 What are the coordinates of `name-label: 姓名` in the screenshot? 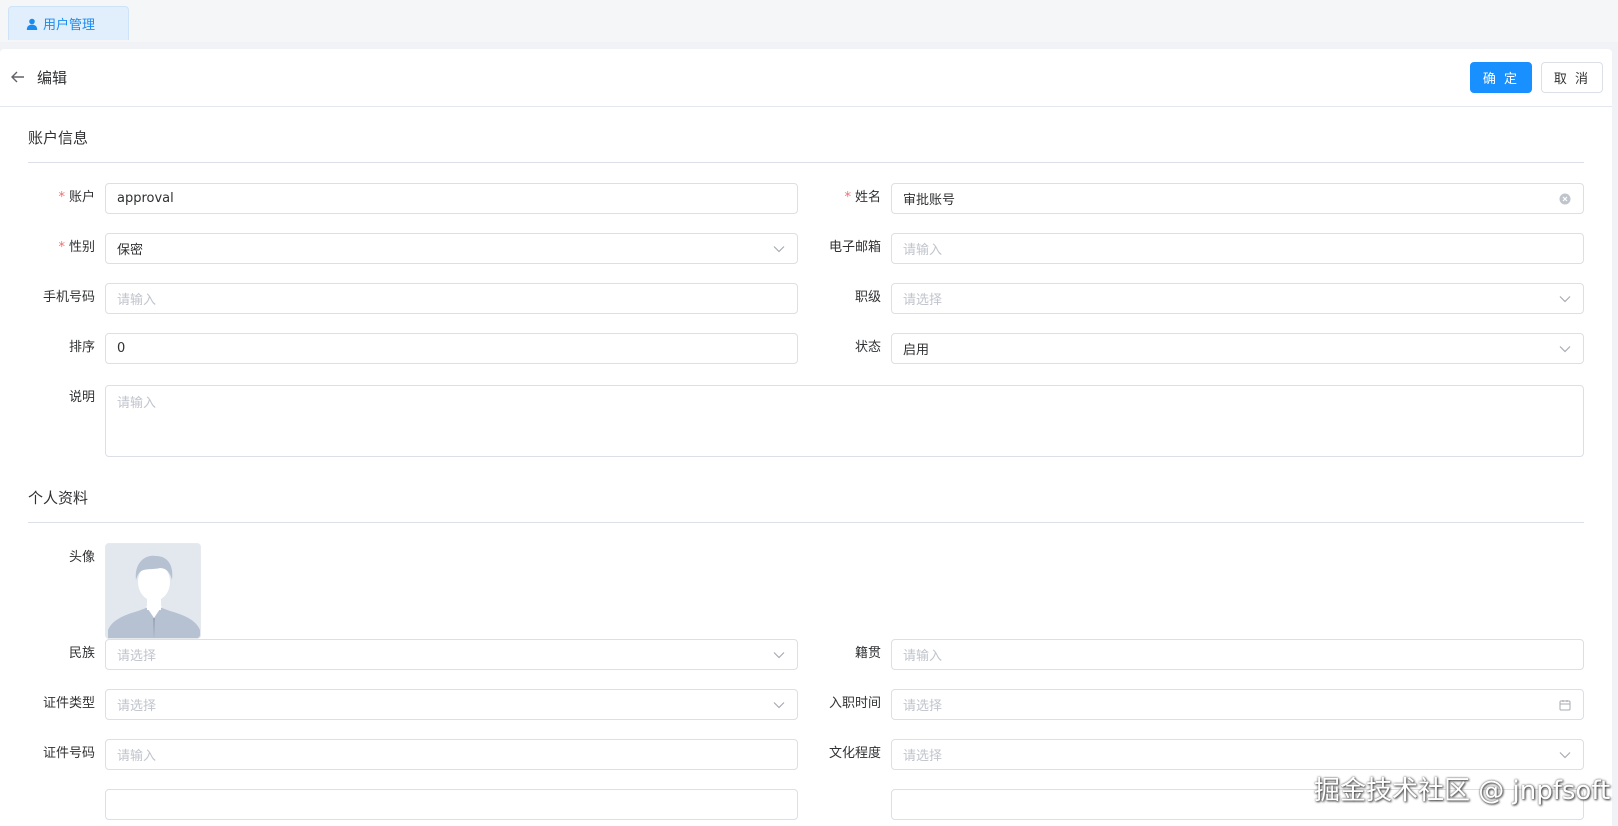 It's located at (846, 198).